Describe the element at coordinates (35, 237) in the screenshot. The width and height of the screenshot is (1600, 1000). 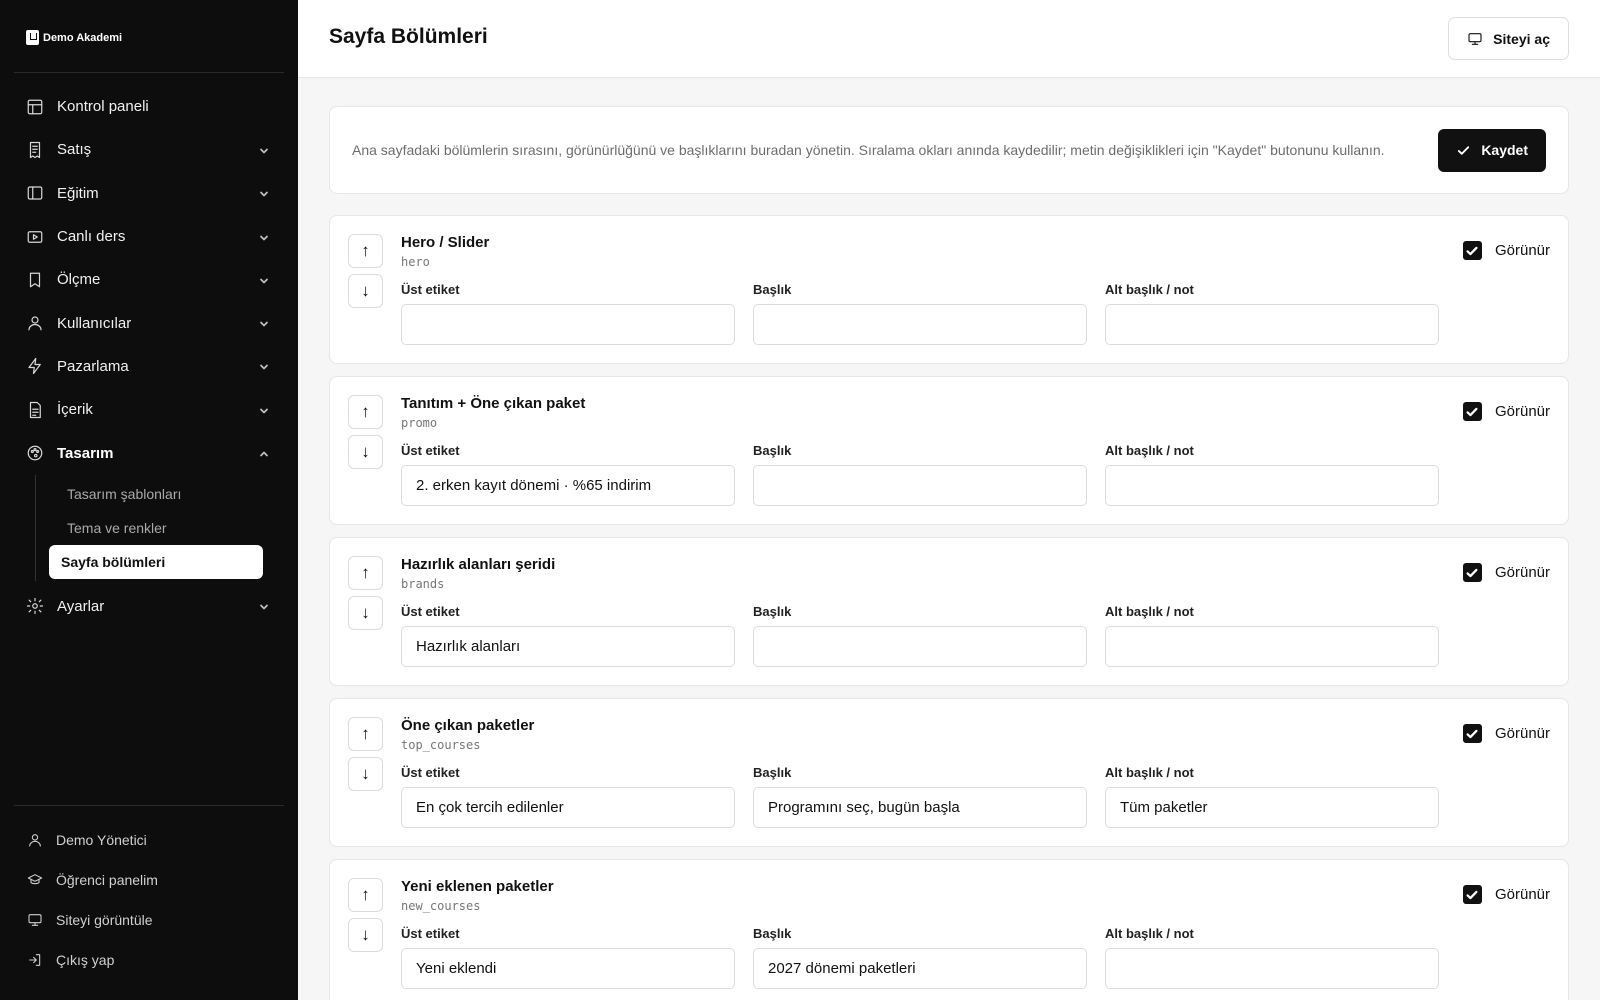
I see `video-icon` at that location.